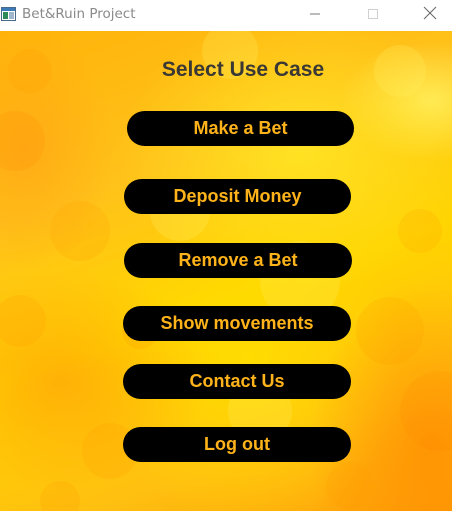  What do you see at coordinates (237, 444) in the screenshot?
I see `log-out-button: Log out` at bounding box center [237, 444].